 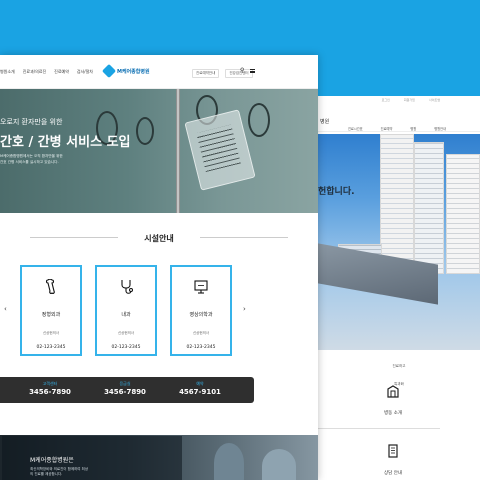 I want to click on util-link: 진료예약안내, so click(x=206, y=73).